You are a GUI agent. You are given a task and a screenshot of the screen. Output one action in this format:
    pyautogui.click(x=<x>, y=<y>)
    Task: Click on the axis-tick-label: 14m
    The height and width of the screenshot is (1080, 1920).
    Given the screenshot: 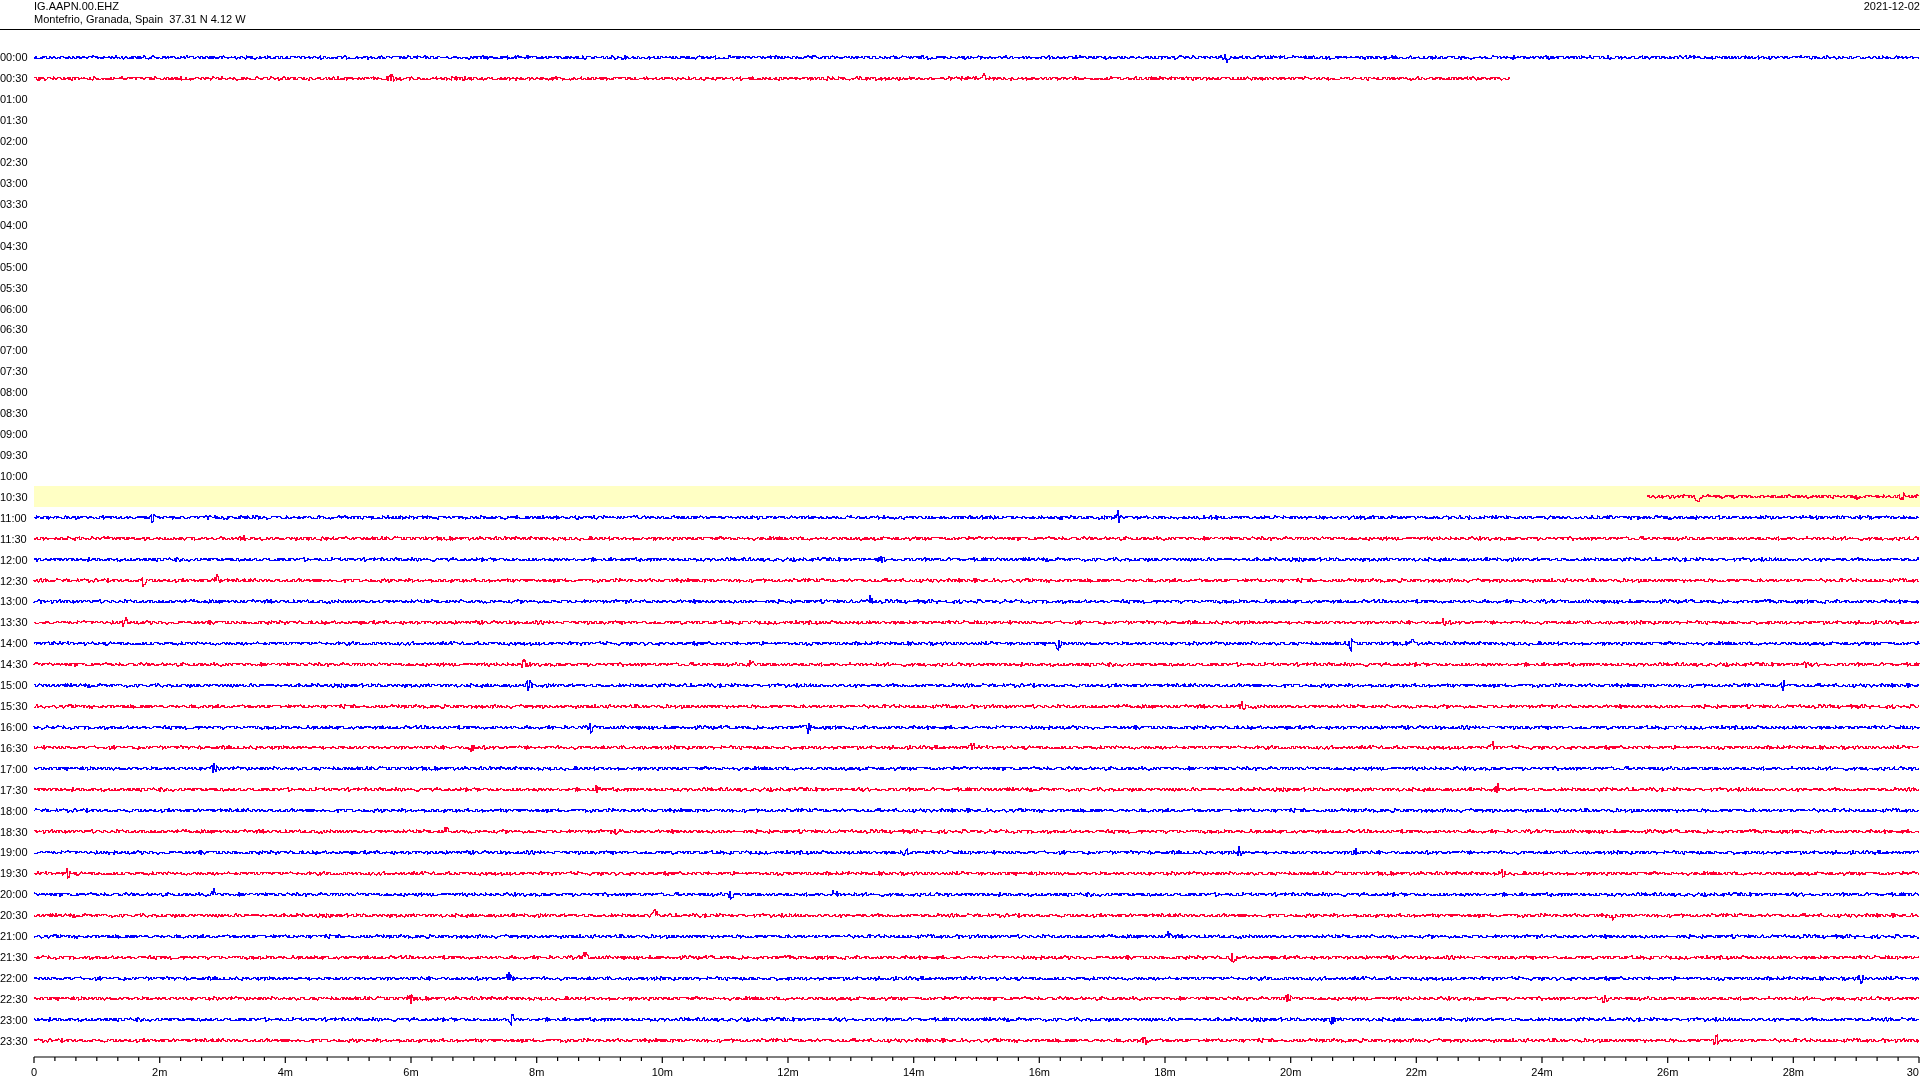 What is the action you would take?
    pyautogui.click(x=913, y=1072)
    